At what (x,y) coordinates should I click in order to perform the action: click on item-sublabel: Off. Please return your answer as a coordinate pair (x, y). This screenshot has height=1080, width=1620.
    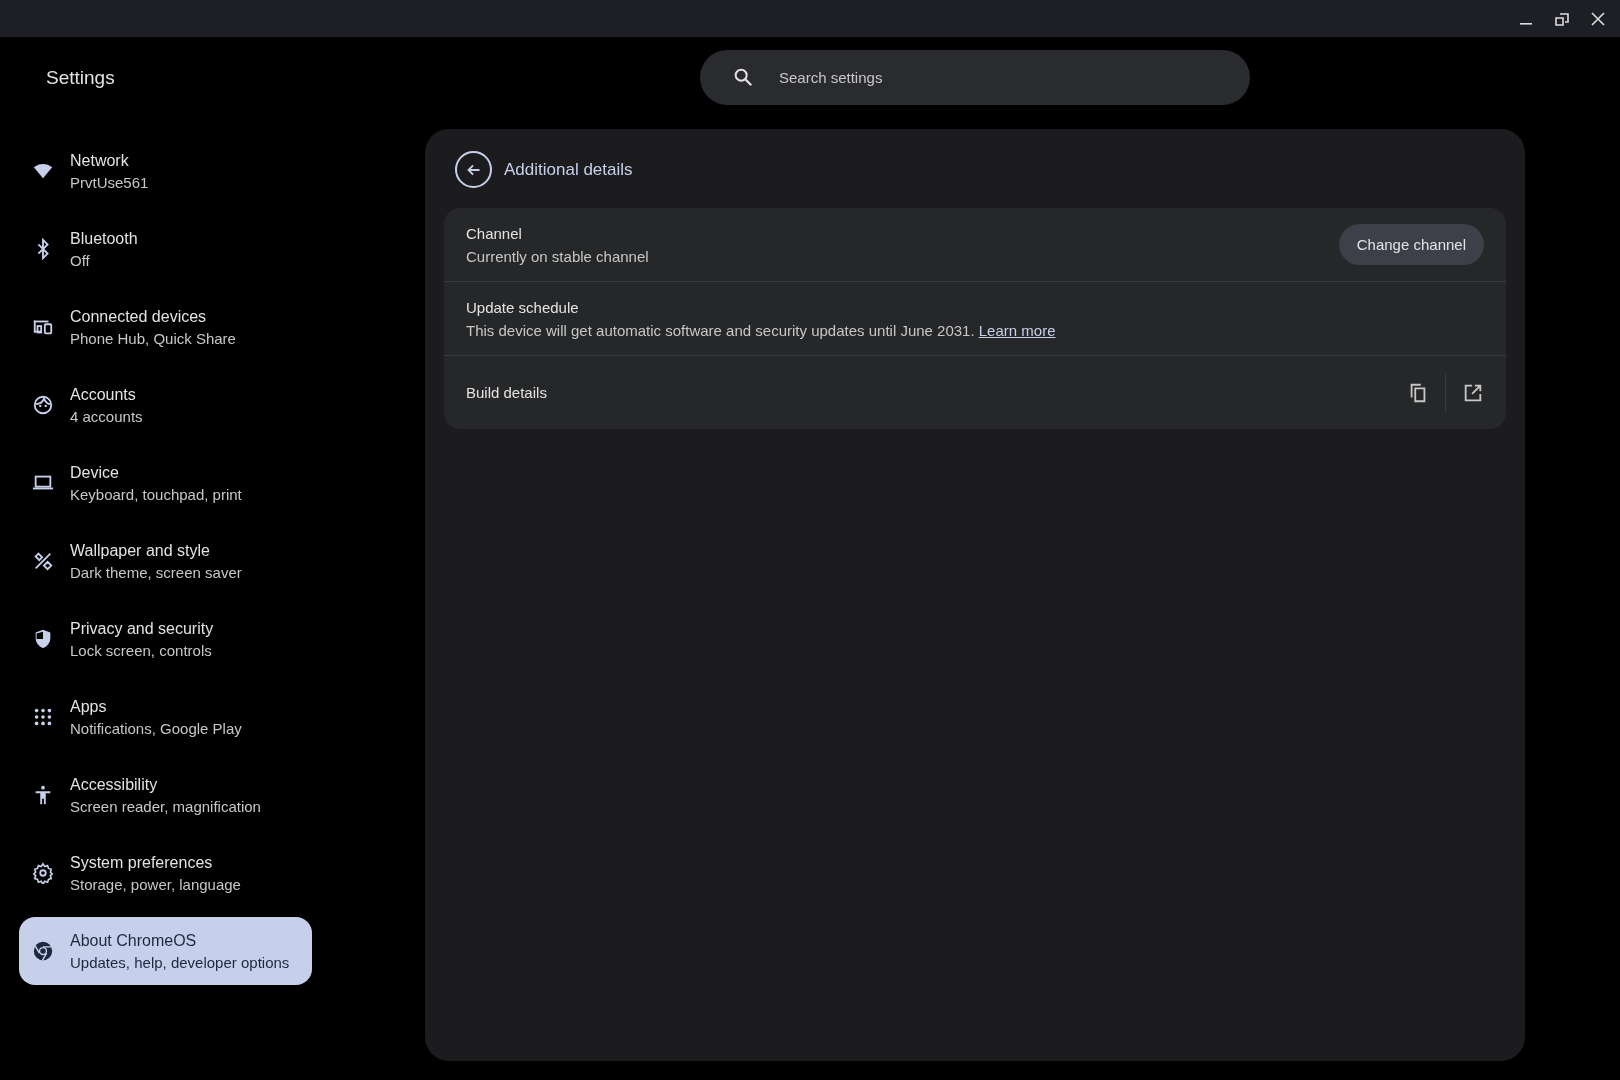
    Looking at the image, I should click on (80, 260).